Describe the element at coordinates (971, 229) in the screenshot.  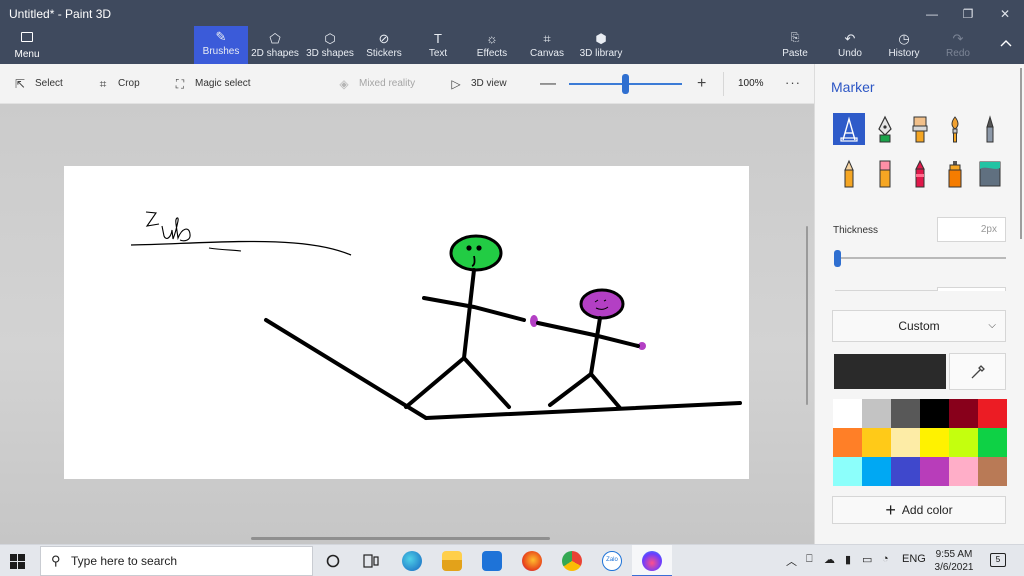
I see `thickness-input: 2px` at that location.